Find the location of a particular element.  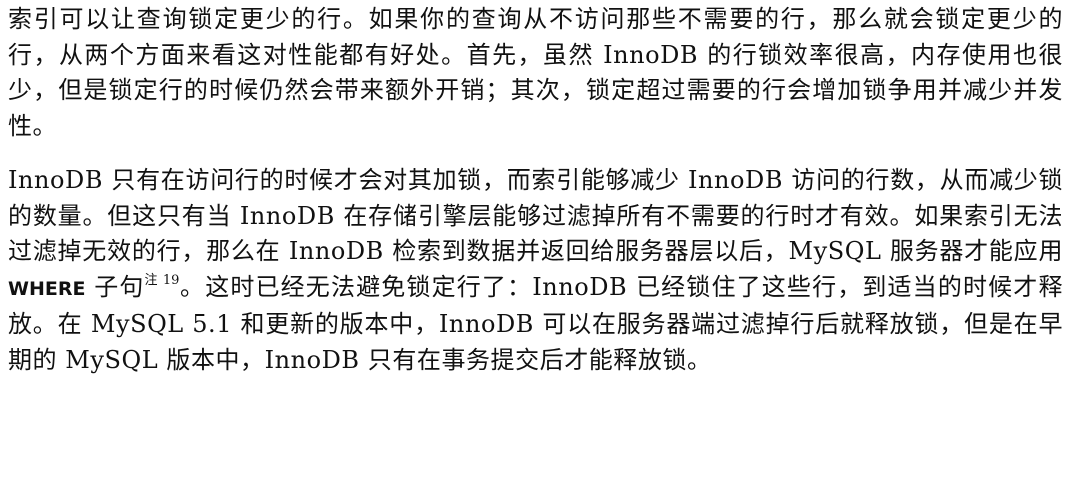

where-keyword: WHERE is located at coordinates (47, 288).